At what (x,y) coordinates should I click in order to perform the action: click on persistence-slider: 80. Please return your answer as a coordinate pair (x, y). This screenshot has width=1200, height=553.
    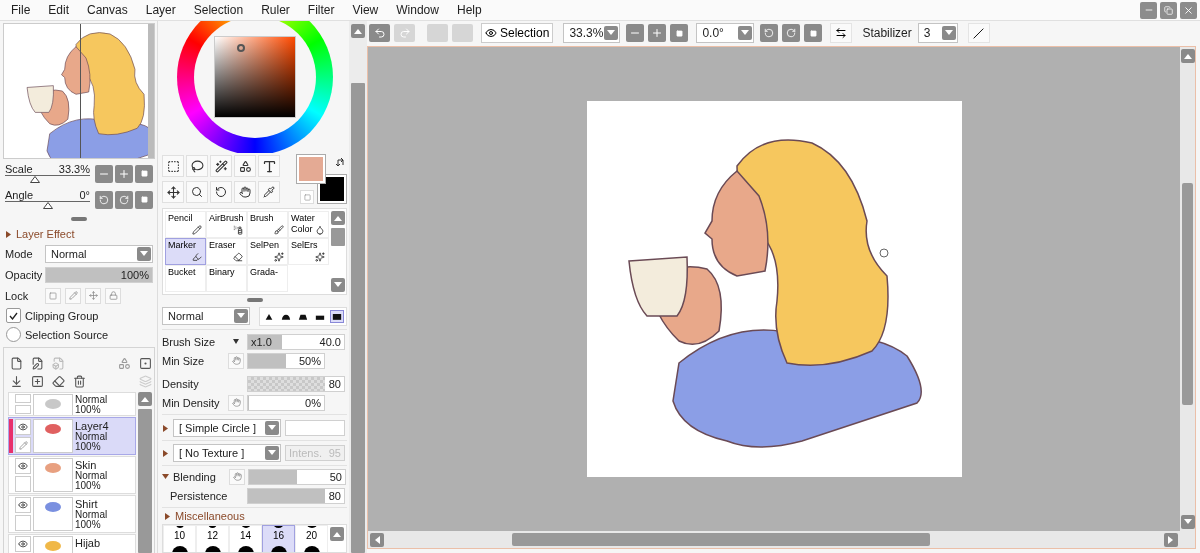
    Looking at the image, I should click on (296, 495).